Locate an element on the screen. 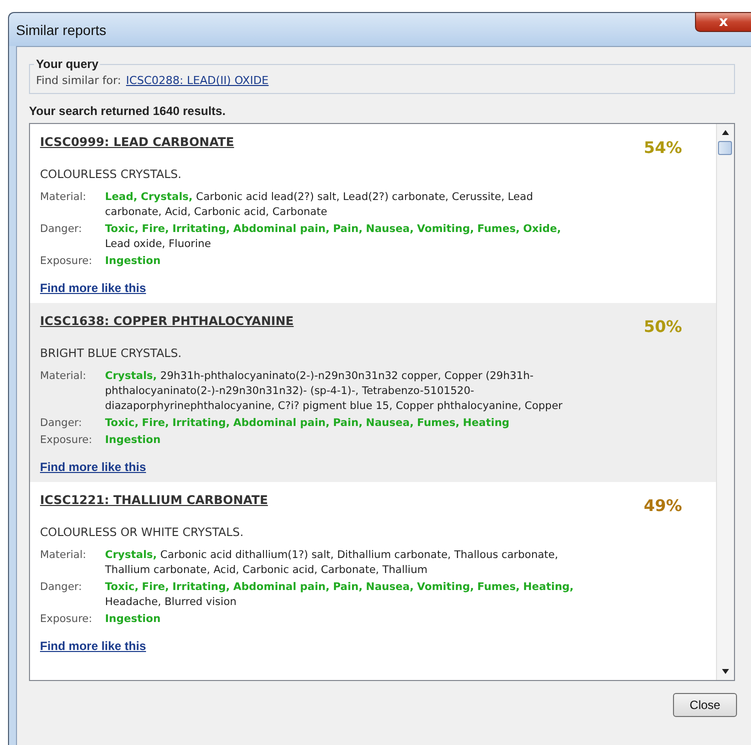 This screenshot has height=745, width=751. window-title: Similar reports is located at coordinates (61, 30).